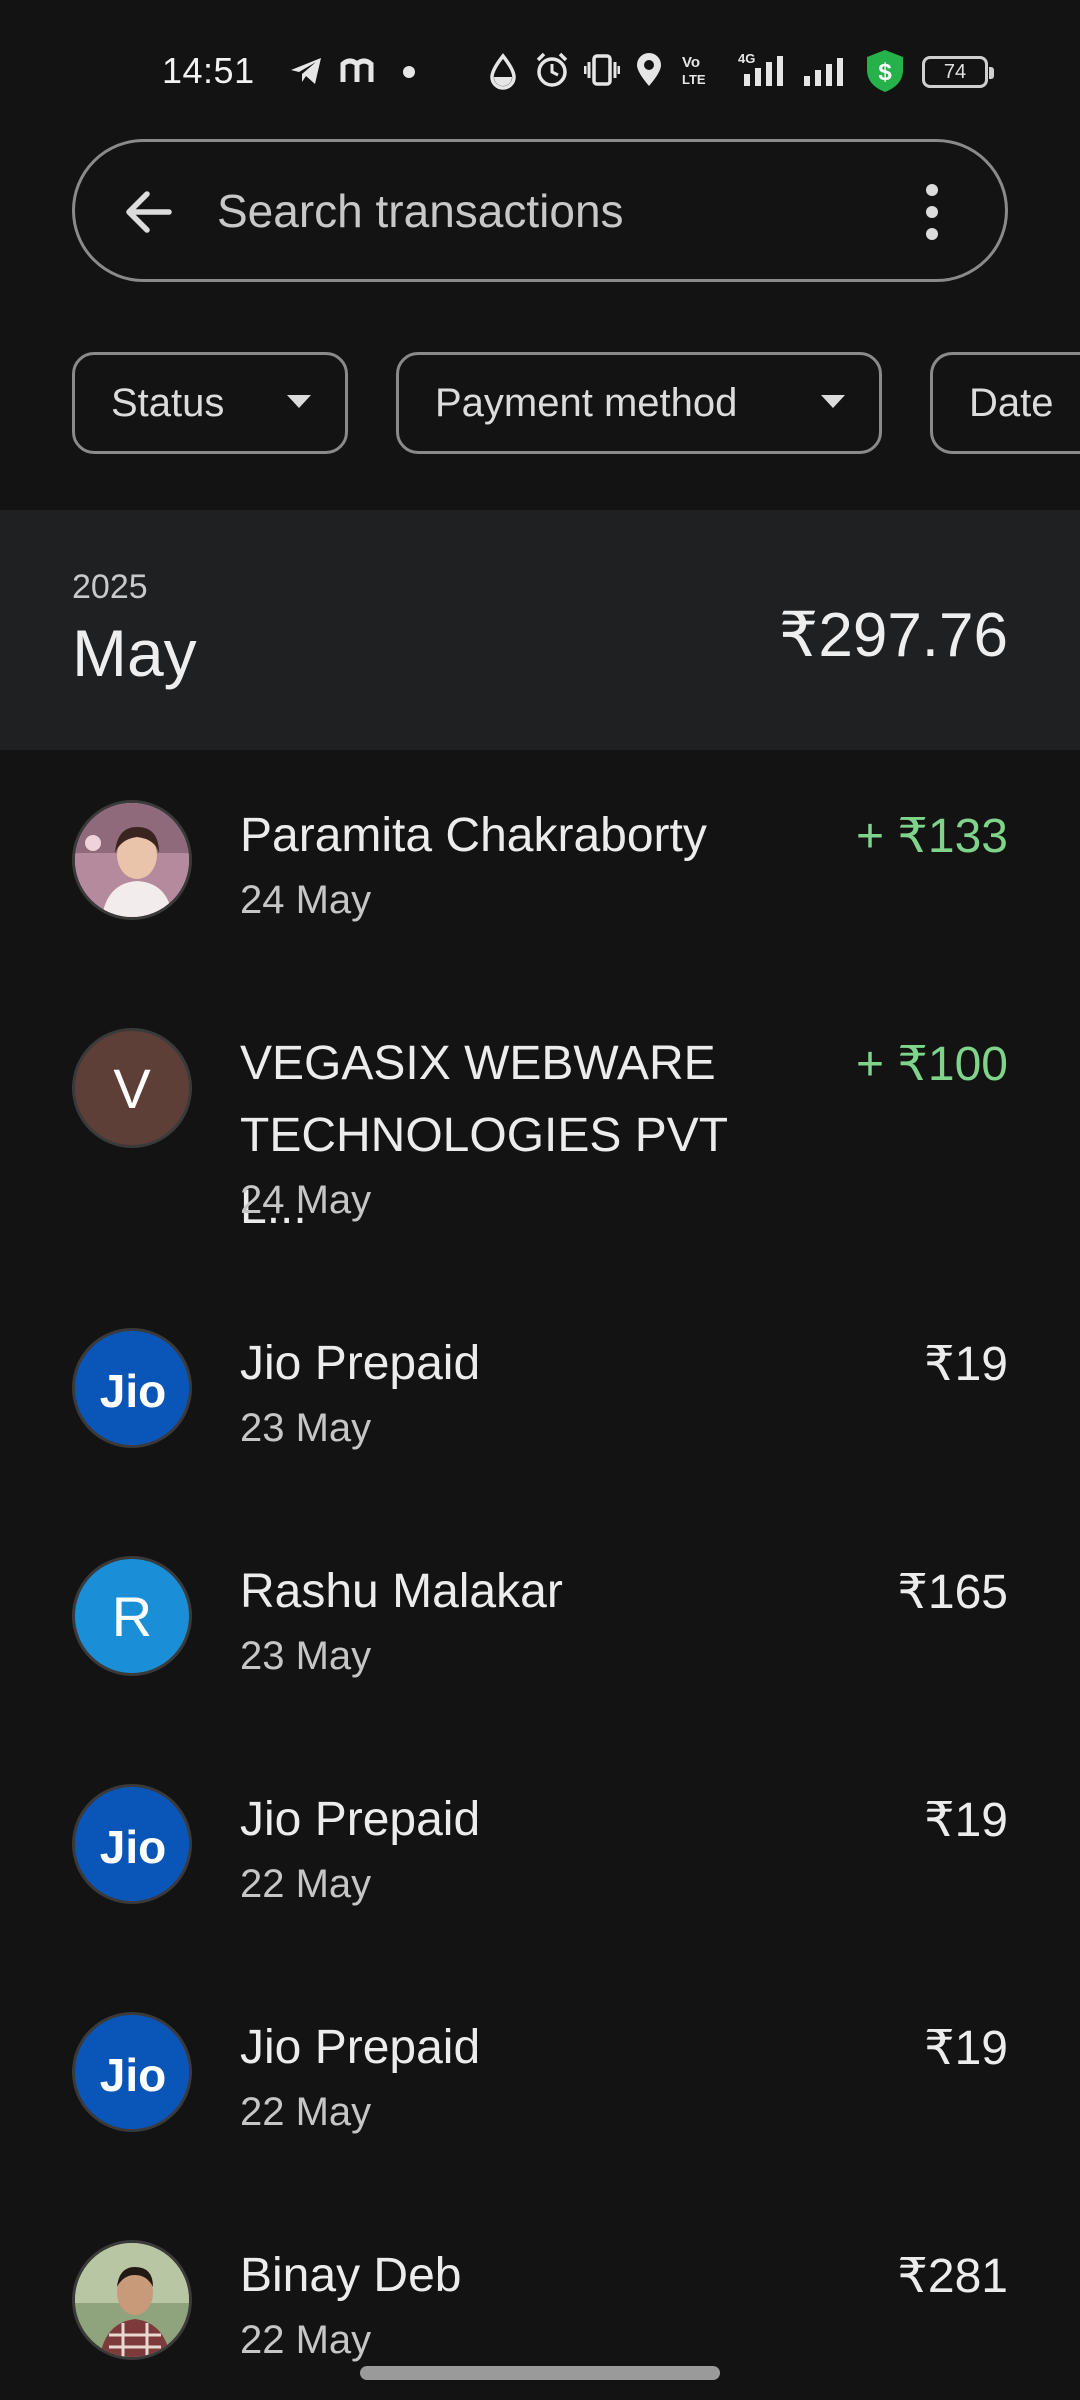 The width and height of the screenshot is (1080, 2400). What do you see at coordinates (409, 72) in the screenshot?
I see `dot-icon` at bounding box center [409, 72].